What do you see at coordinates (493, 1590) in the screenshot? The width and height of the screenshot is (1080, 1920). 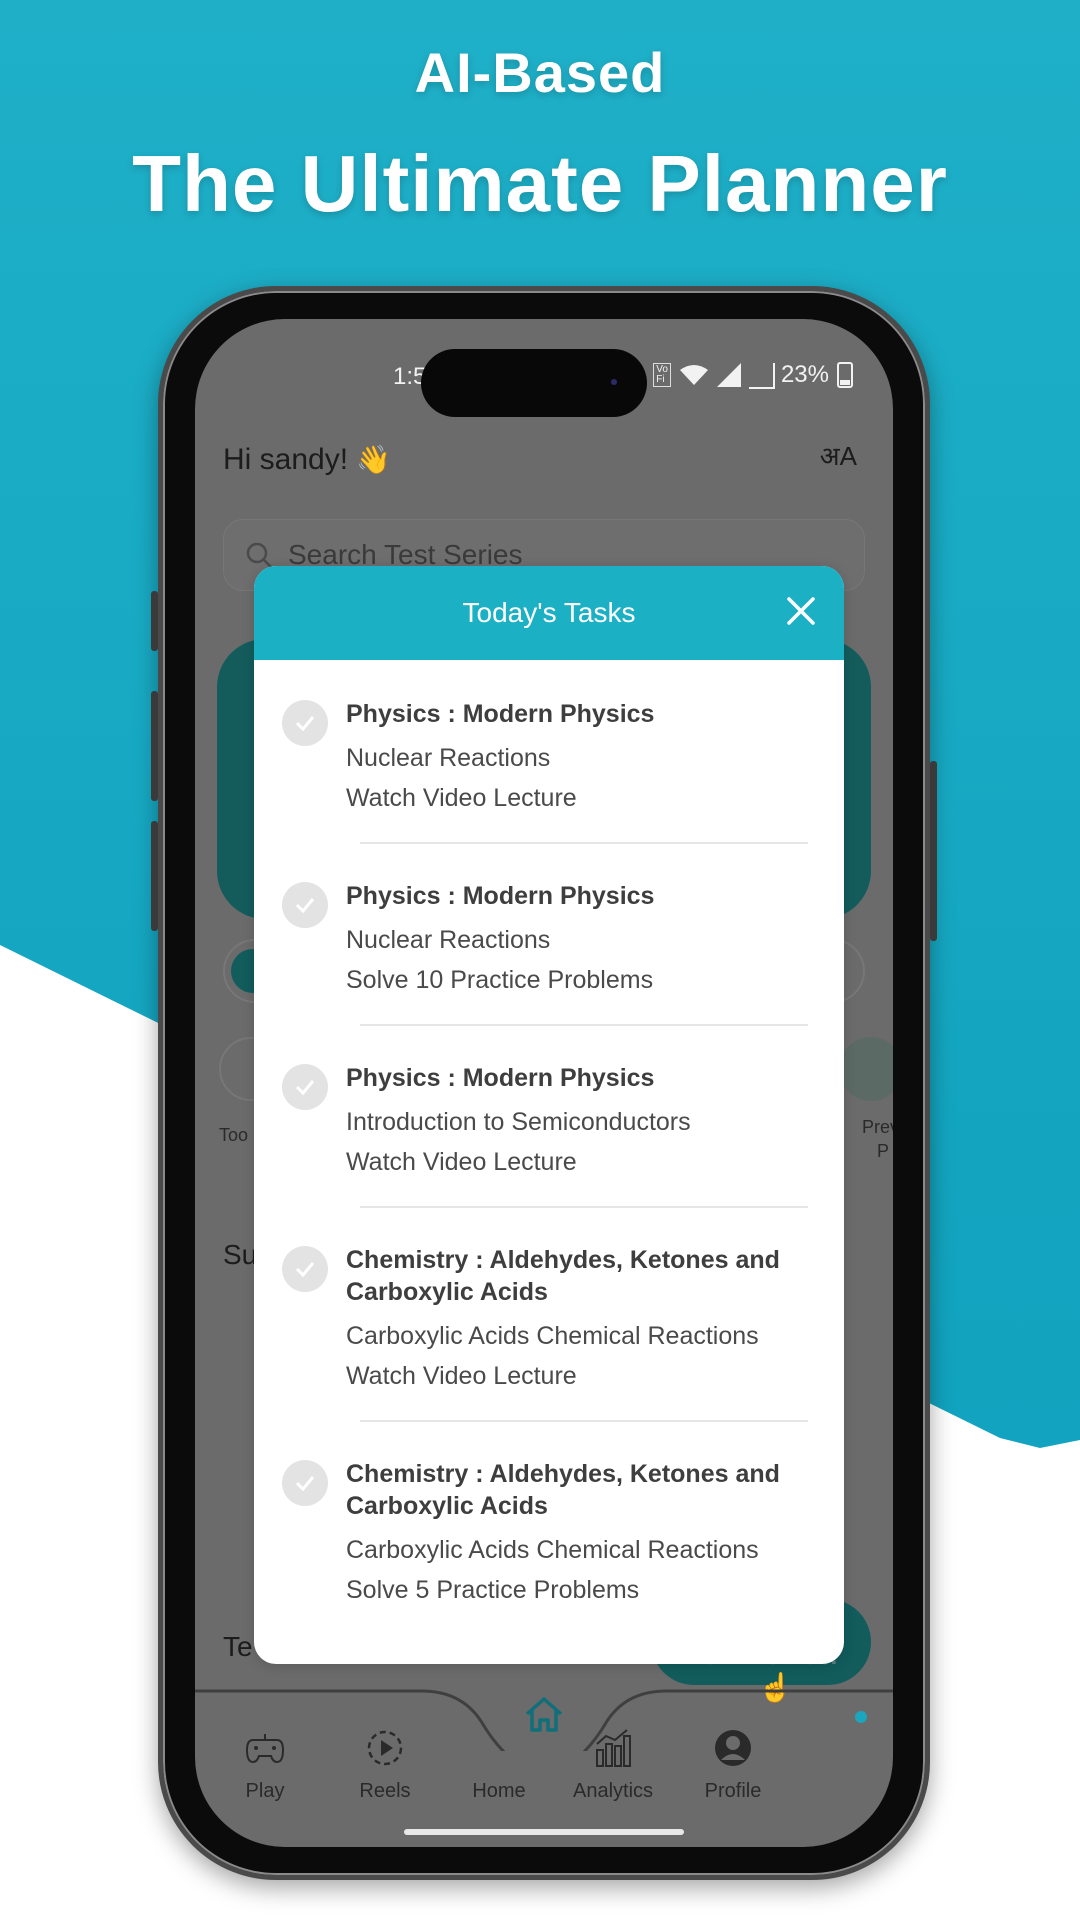 I see `task-action: Solve 5 Practice Problems` at bounding box center [493, 1590].